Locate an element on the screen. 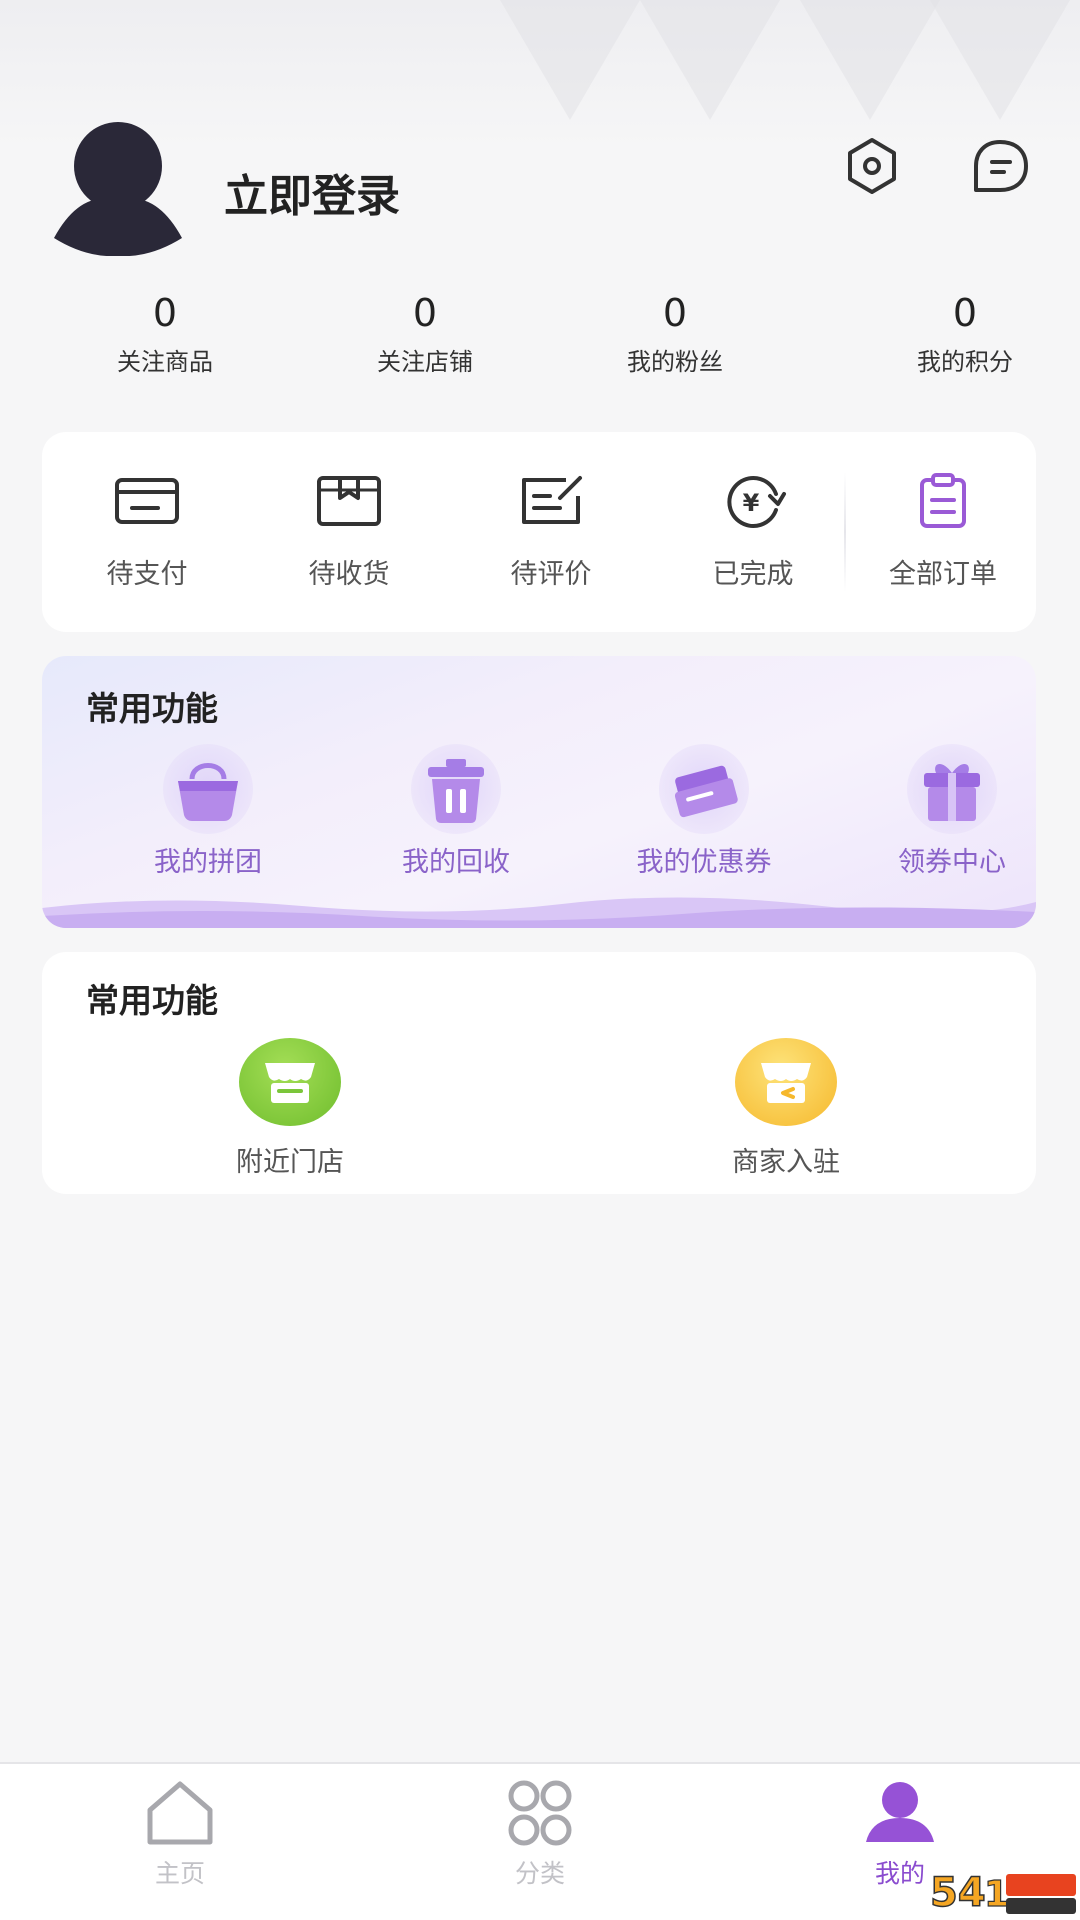  watermark-logo: 54 1 is located at coordinates (1002, 1893).